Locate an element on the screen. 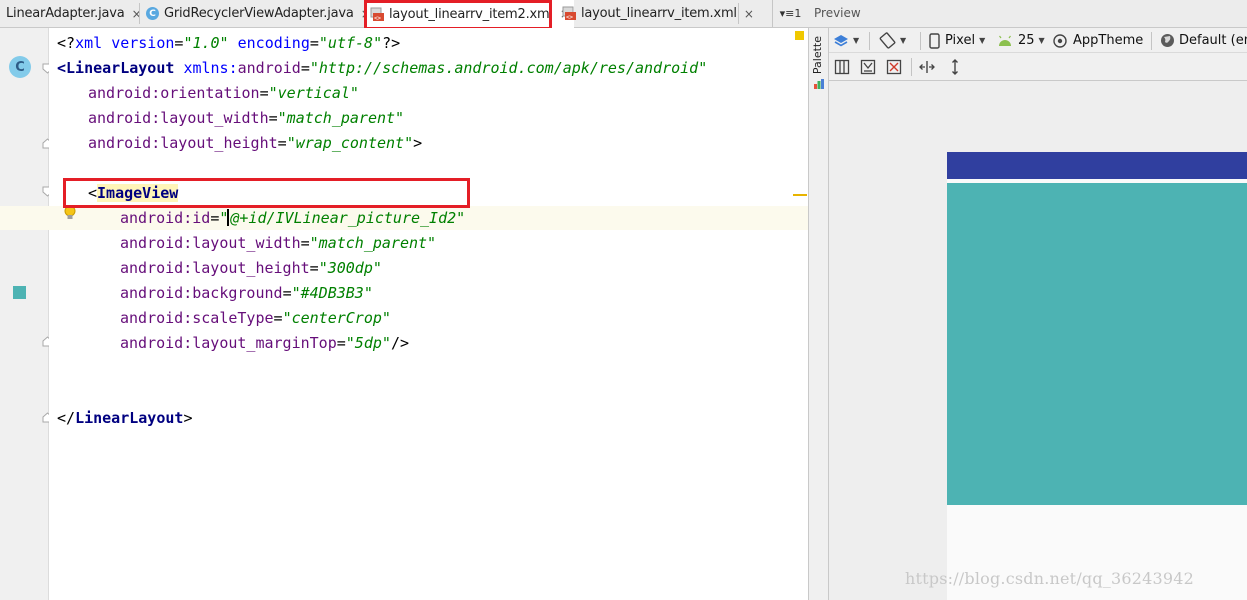 This screenshot has width=1247, height=600. tab-layout-linearrv-item2: <> layout_linearrv_item2.xml × is located at coordinates (470, 14).